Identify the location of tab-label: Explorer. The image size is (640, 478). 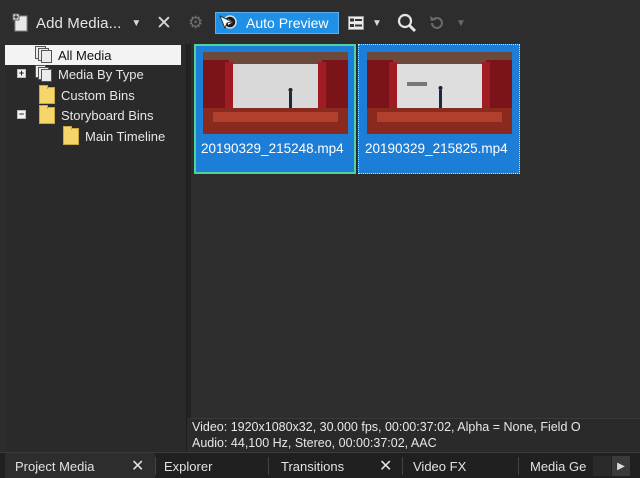
(188, 466).